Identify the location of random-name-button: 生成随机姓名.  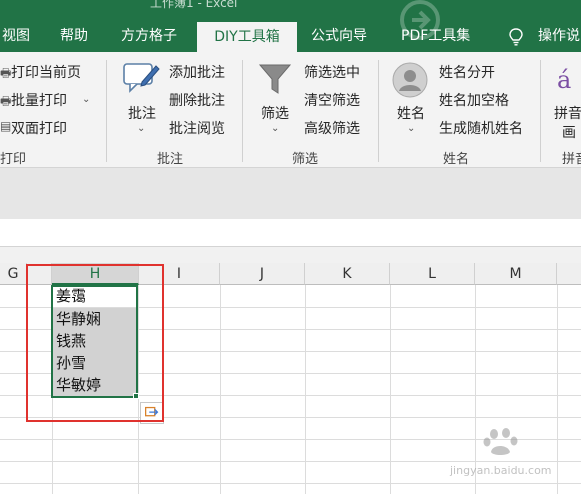
(481, 128).